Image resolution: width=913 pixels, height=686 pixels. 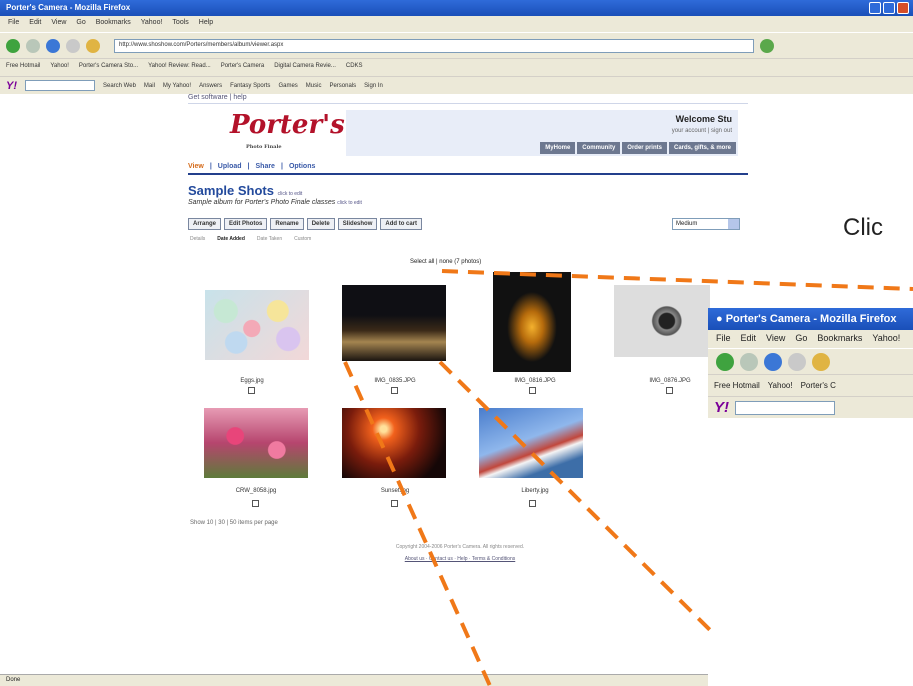 I want to click on callout-line-top, so click(x=677, y=280).